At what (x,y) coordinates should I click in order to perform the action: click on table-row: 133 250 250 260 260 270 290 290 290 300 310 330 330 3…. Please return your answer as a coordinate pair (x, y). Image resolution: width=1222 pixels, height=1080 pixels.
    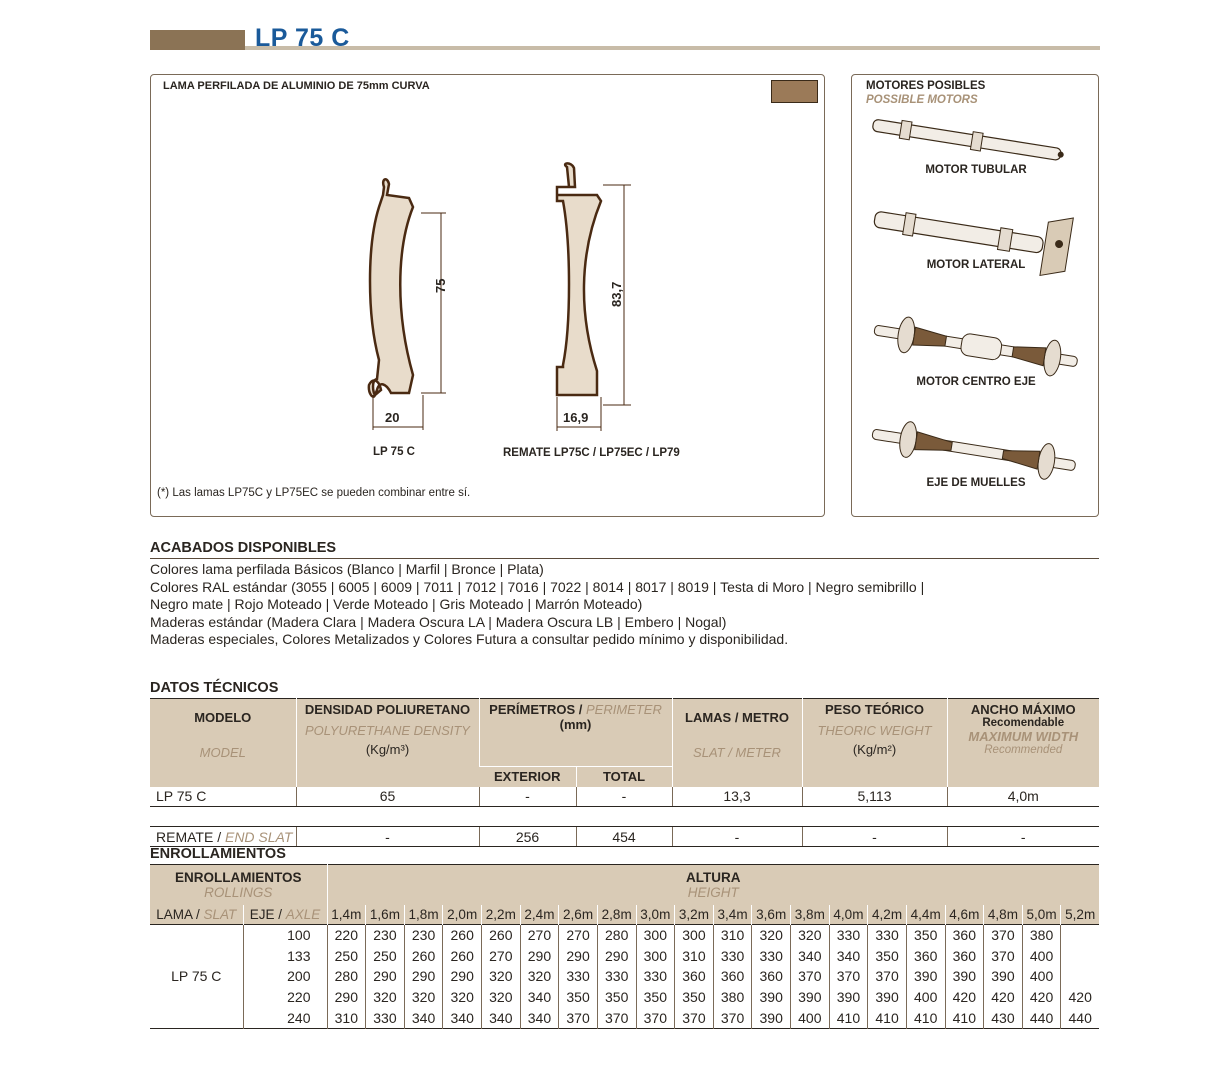
    Looking at the image, I should click on (624, 956).